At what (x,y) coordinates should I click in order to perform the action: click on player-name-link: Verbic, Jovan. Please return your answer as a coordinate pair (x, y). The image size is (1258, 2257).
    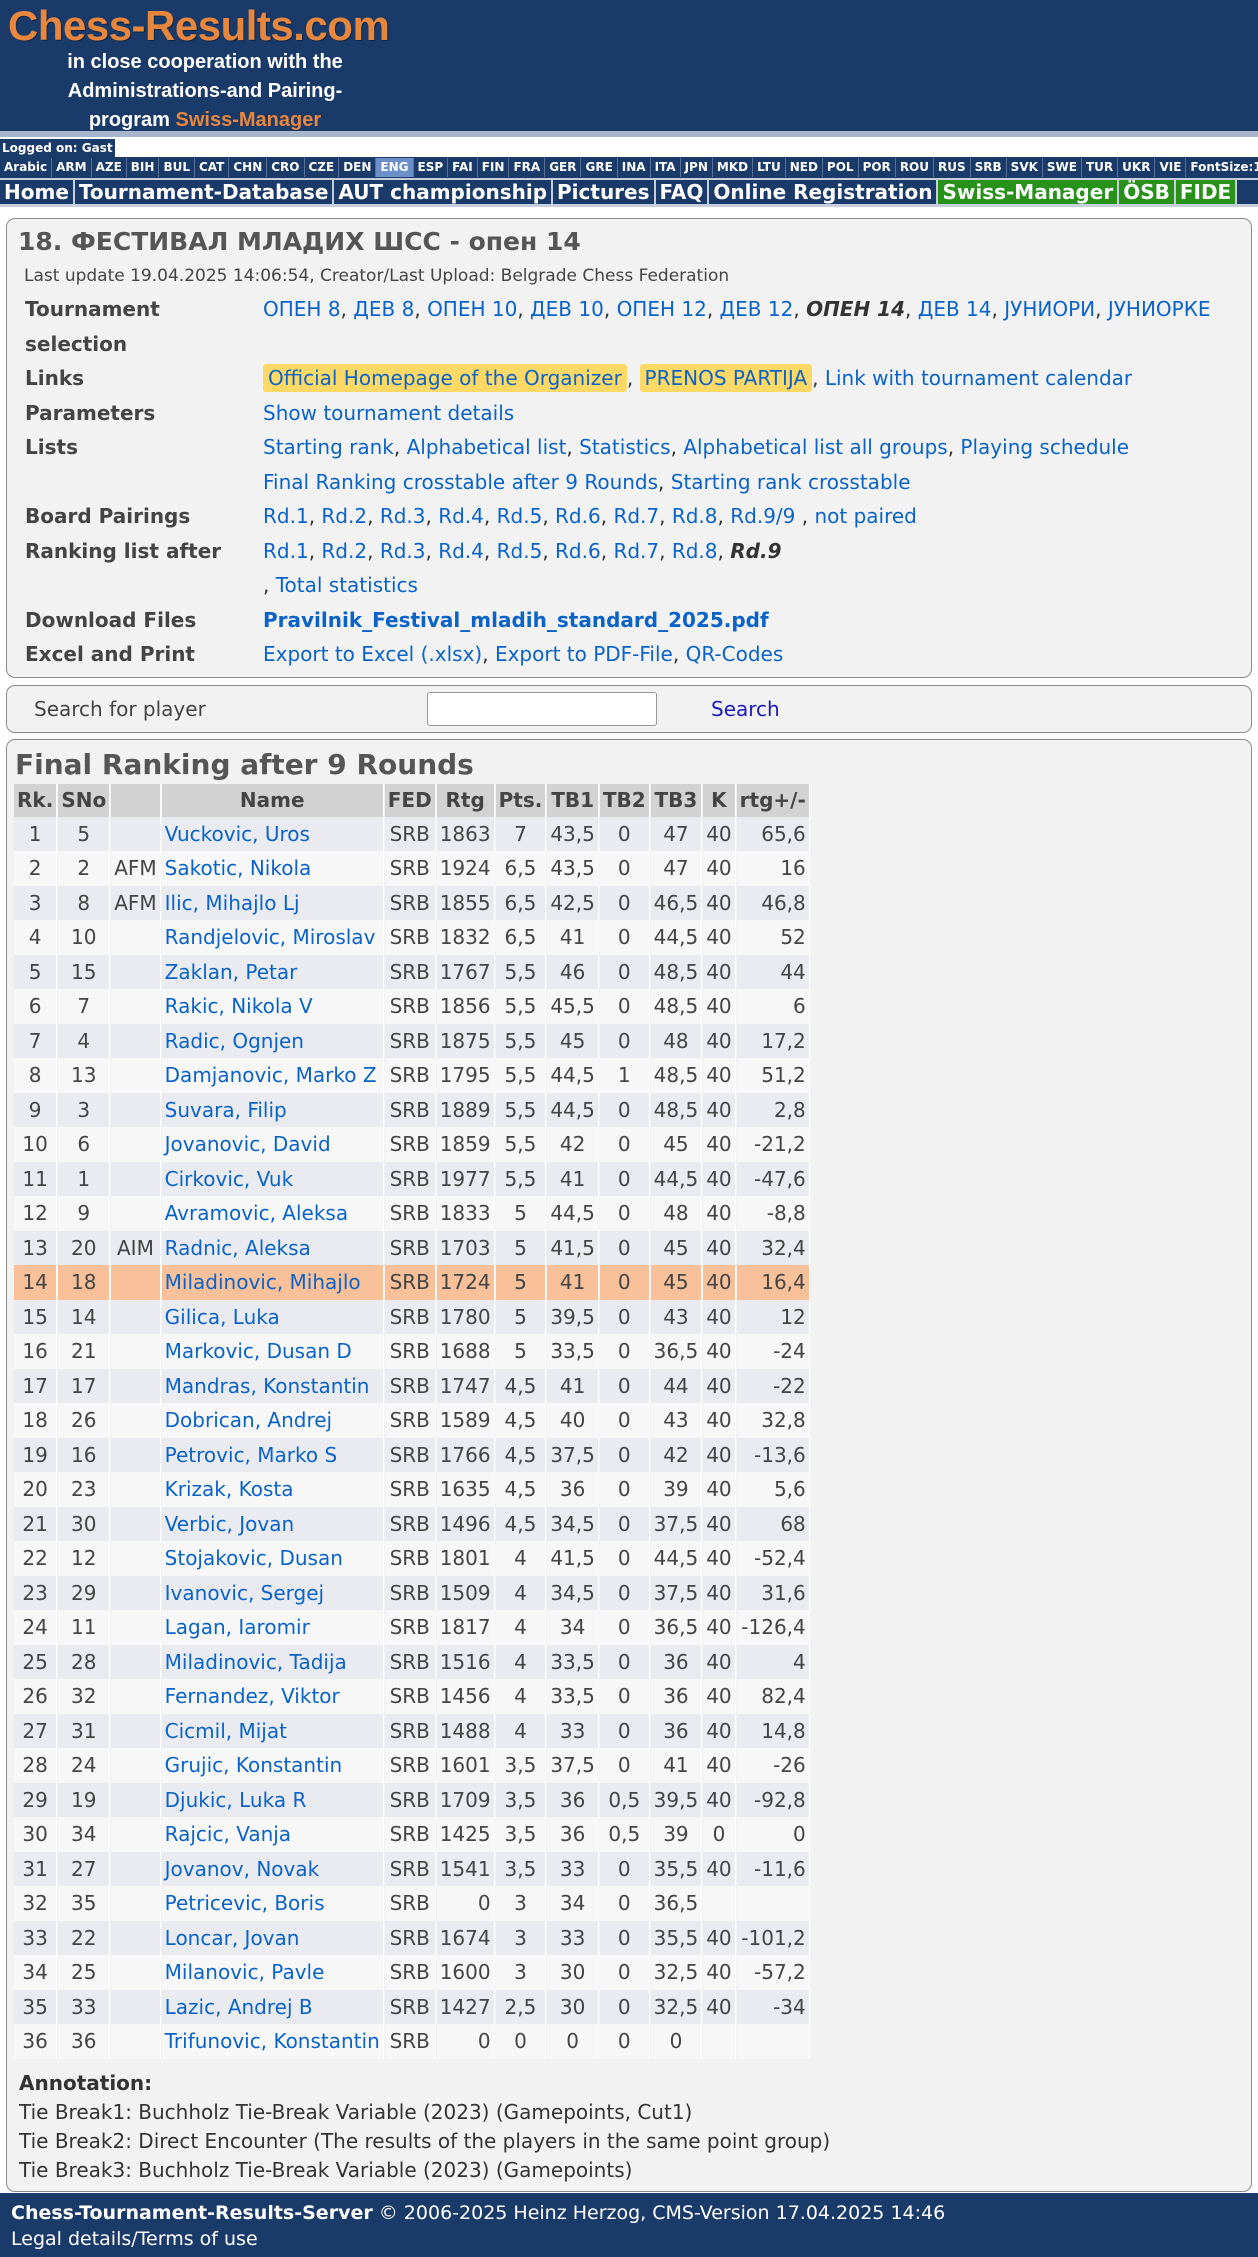
    Looking at the image, I should click on (230, 1524).